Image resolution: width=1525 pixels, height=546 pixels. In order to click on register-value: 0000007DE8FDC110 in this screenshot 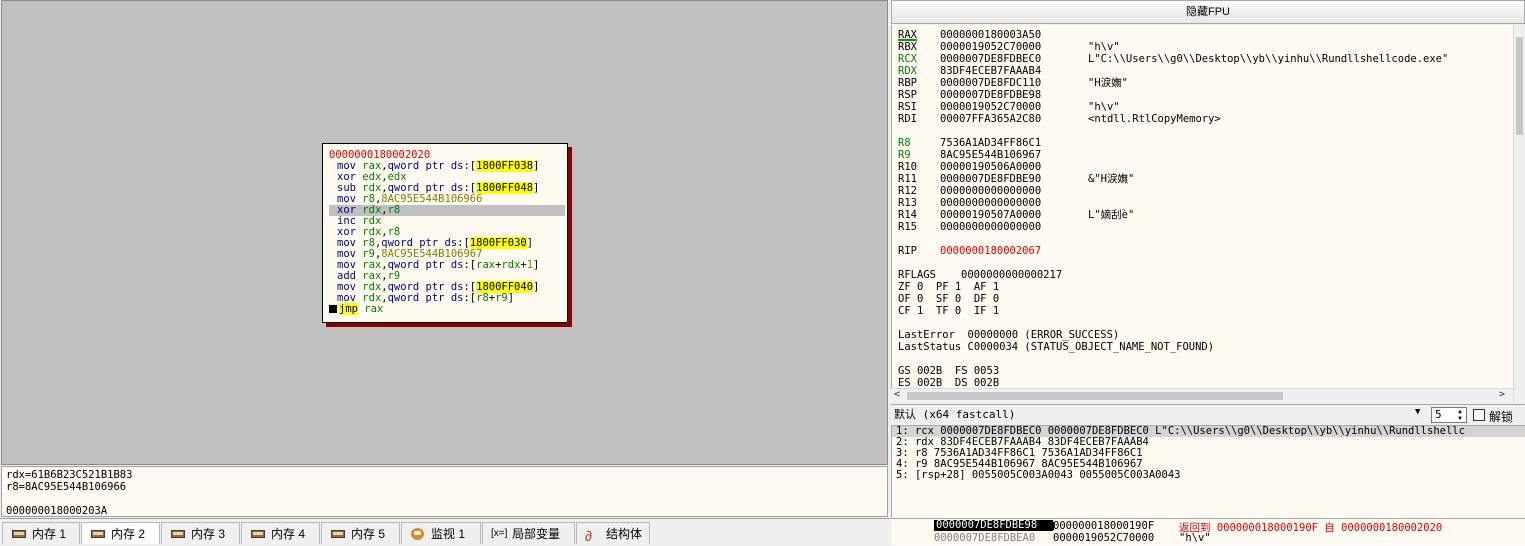, I will do `click(1014, 83)`.